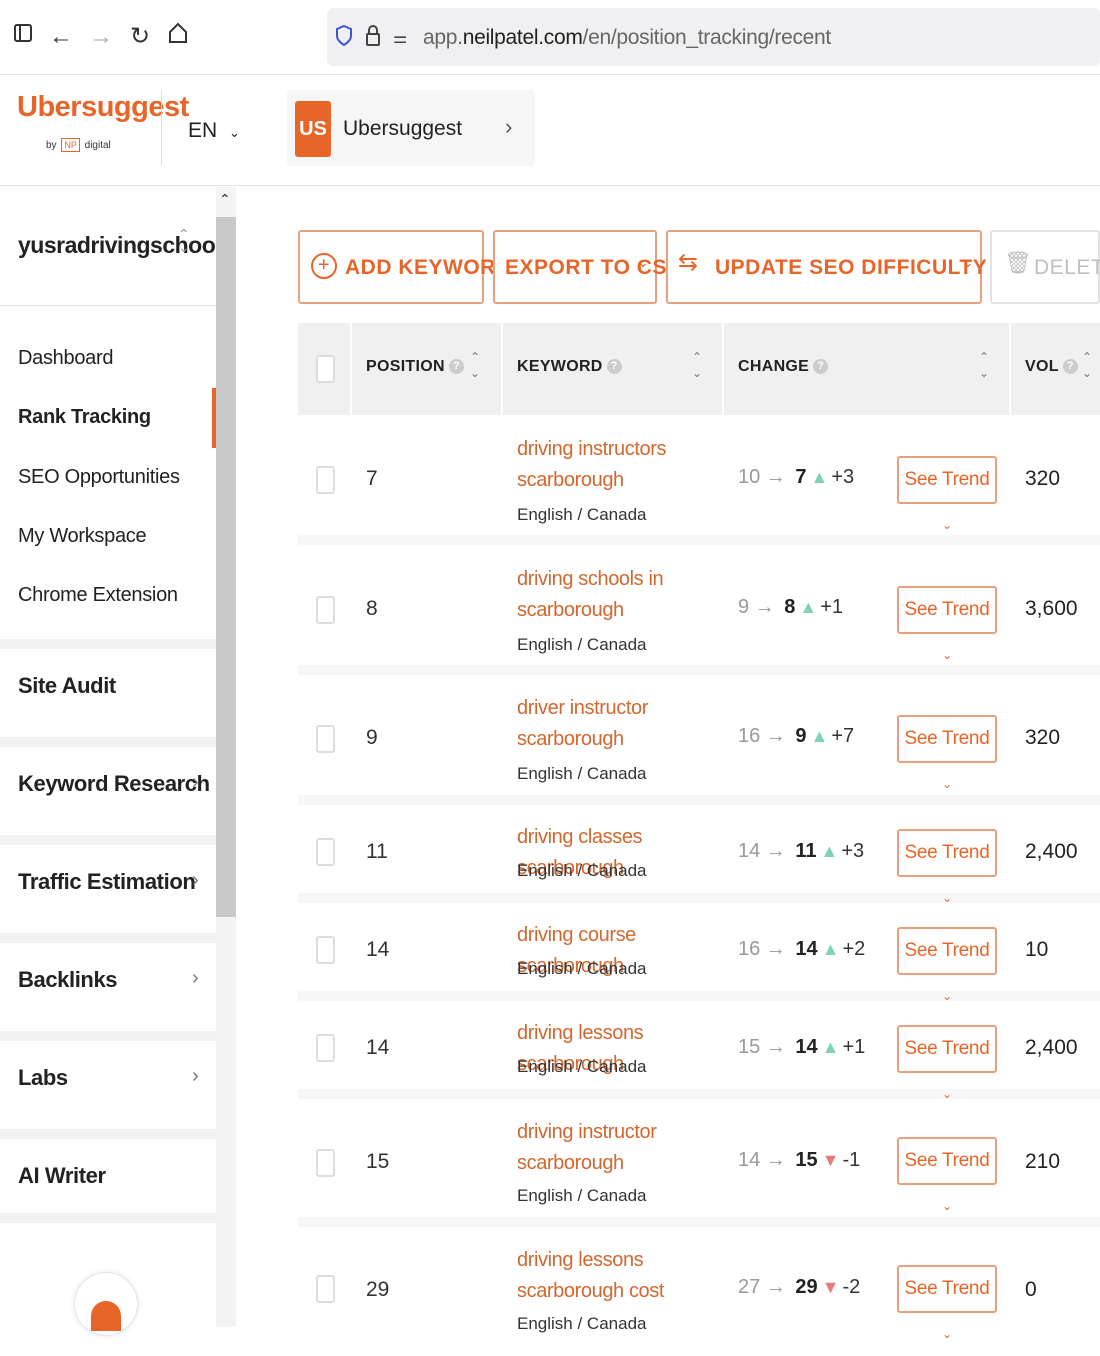  Describe the element at coordinates (1051, 367) in the screenshot. I see `column-header-volume: VOL?` at that location.